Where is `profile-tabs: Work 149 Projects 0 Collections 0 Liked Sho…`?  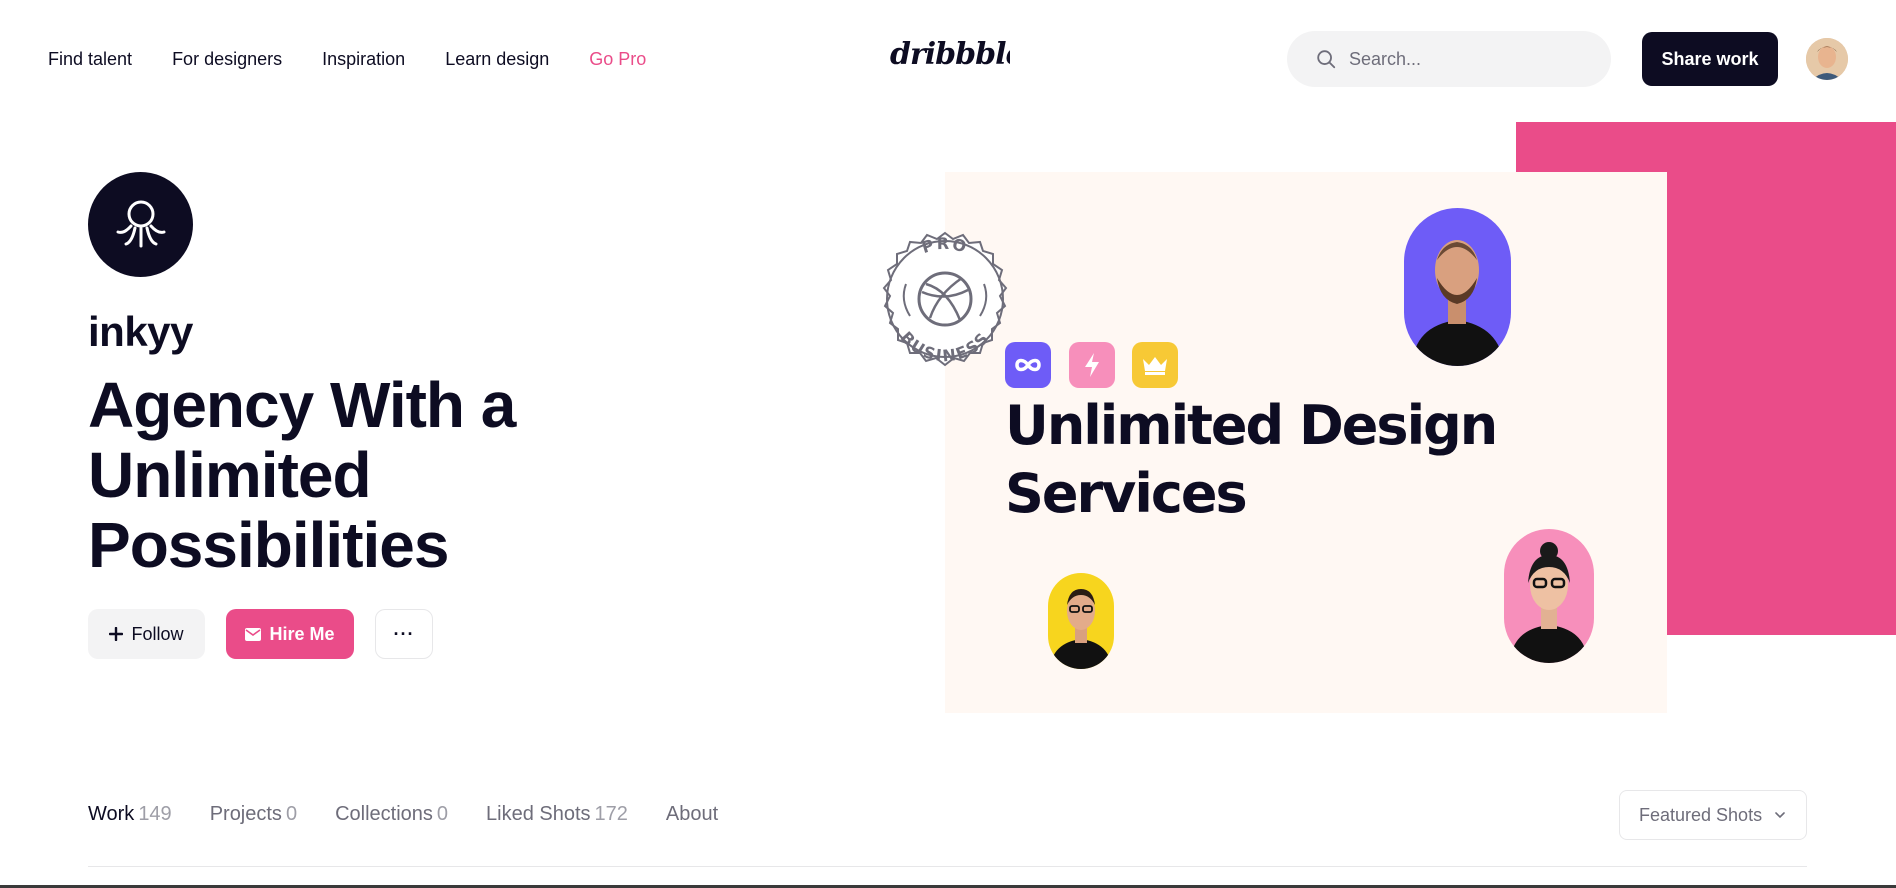 profile-tabs: Work 149 Projects 0 Collections 0 Liked Sho… is located at coordinates (403, 814).